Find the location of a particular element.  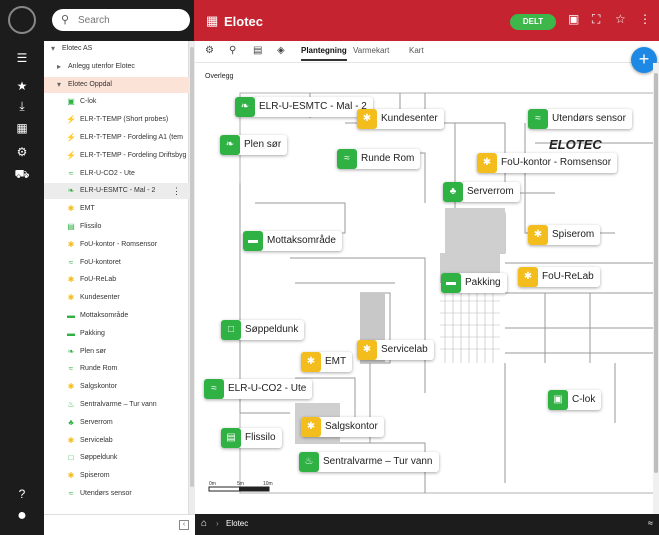

breadcrumb-current: Elotec is located at coordinates (237, 523).